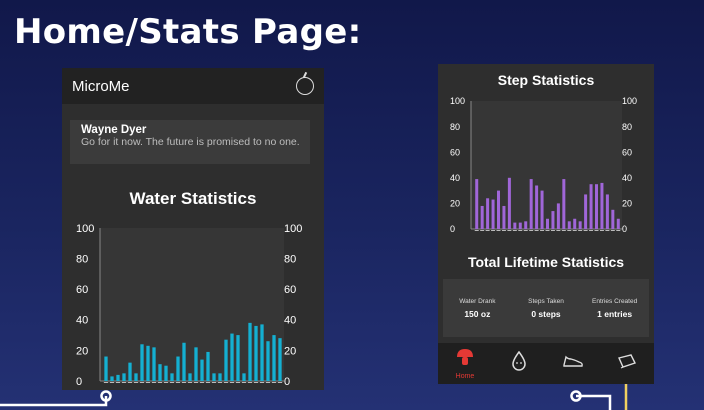  I want to click on y-tick-label-left: 40, so click(455, 178).